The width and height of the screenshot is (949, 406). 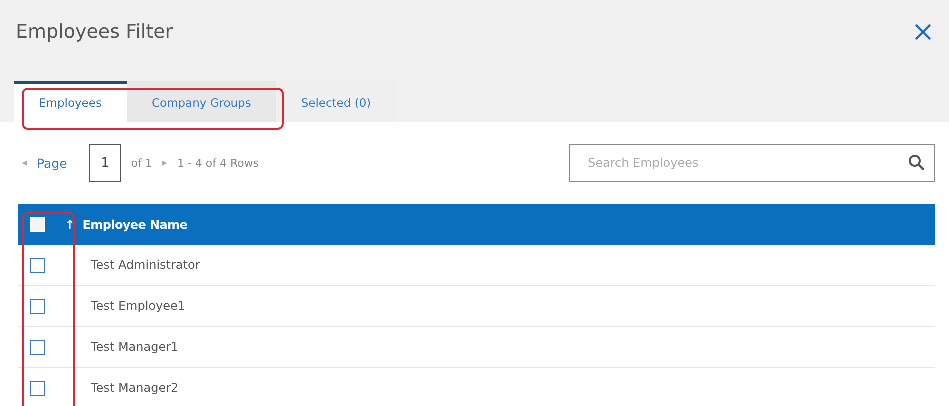 What do you see at coordinates (917, 163) in the screenshot?
I see `search-icon` at bounding box center [917, 163].